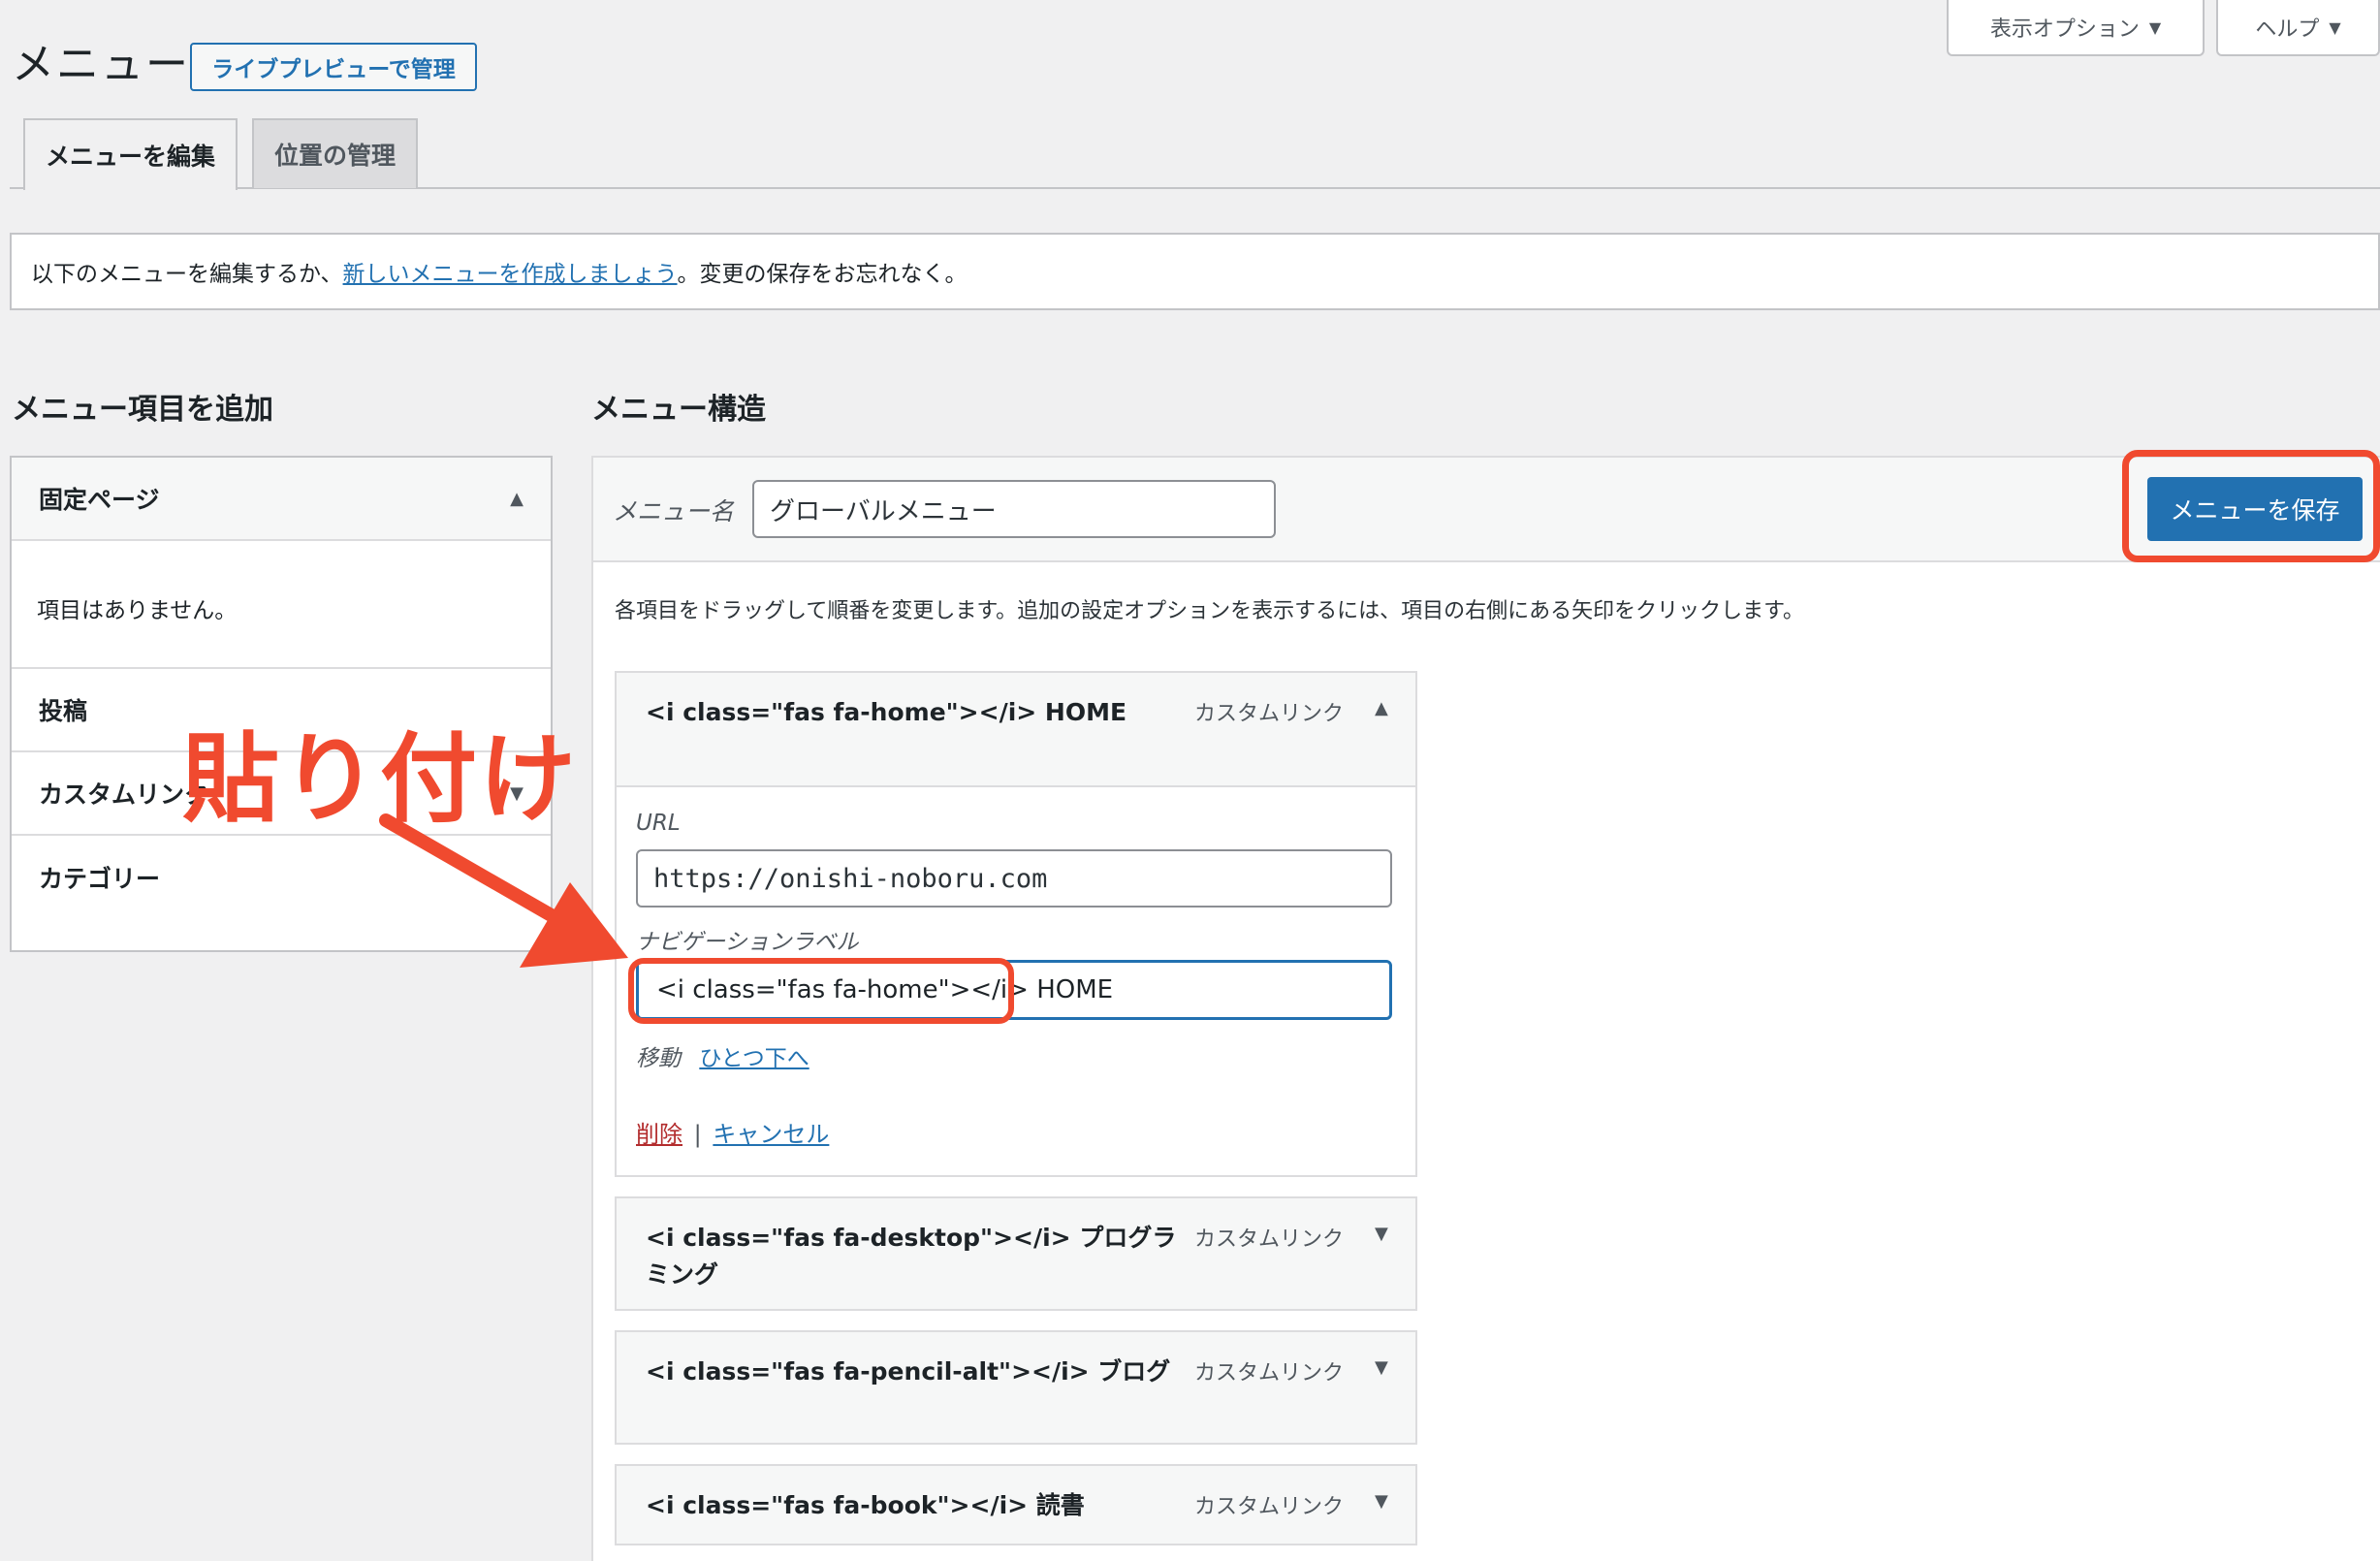  Describe the element at coordinates (918, 712) in the screenshot. I see `menu-item-title: <i class="fas fa-home"></i> HOME` at that location.